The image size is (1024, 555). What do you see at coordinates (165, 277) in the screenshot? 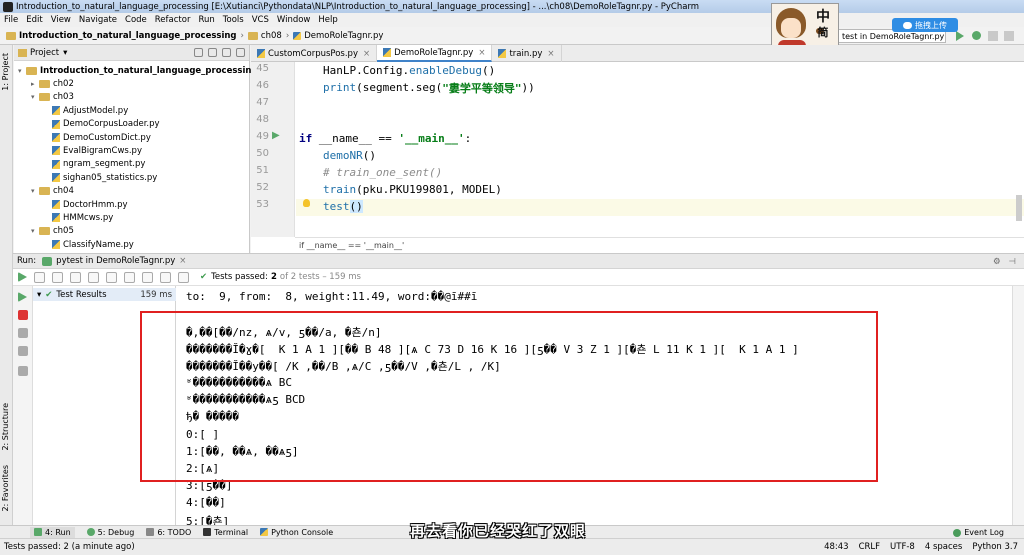
I see `next-icon` at bounding box center [165, 277].